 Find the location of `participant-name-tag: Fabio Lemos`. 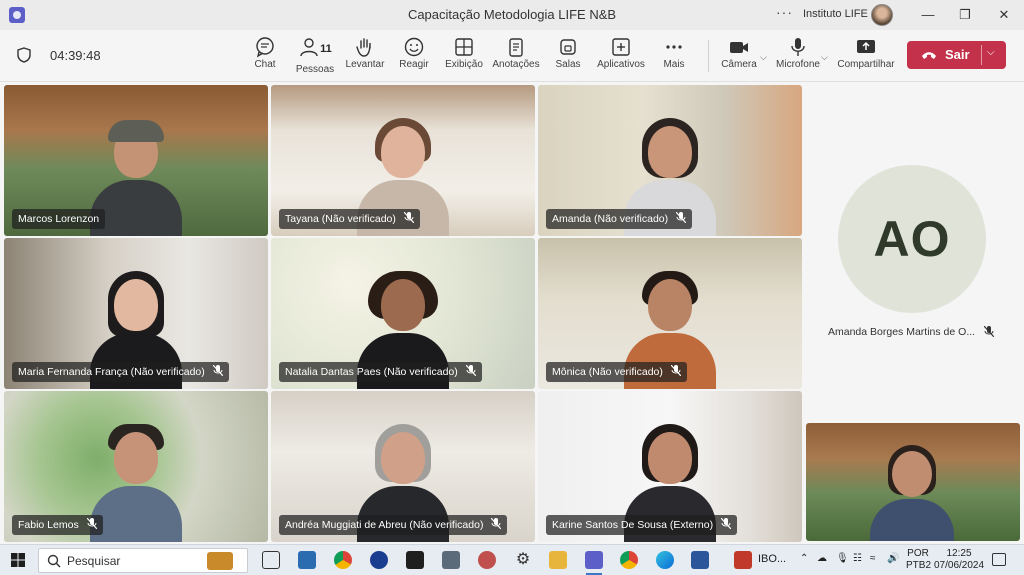

participant-name-tag: Fabio Lemos is located at coordinates (57, 525).